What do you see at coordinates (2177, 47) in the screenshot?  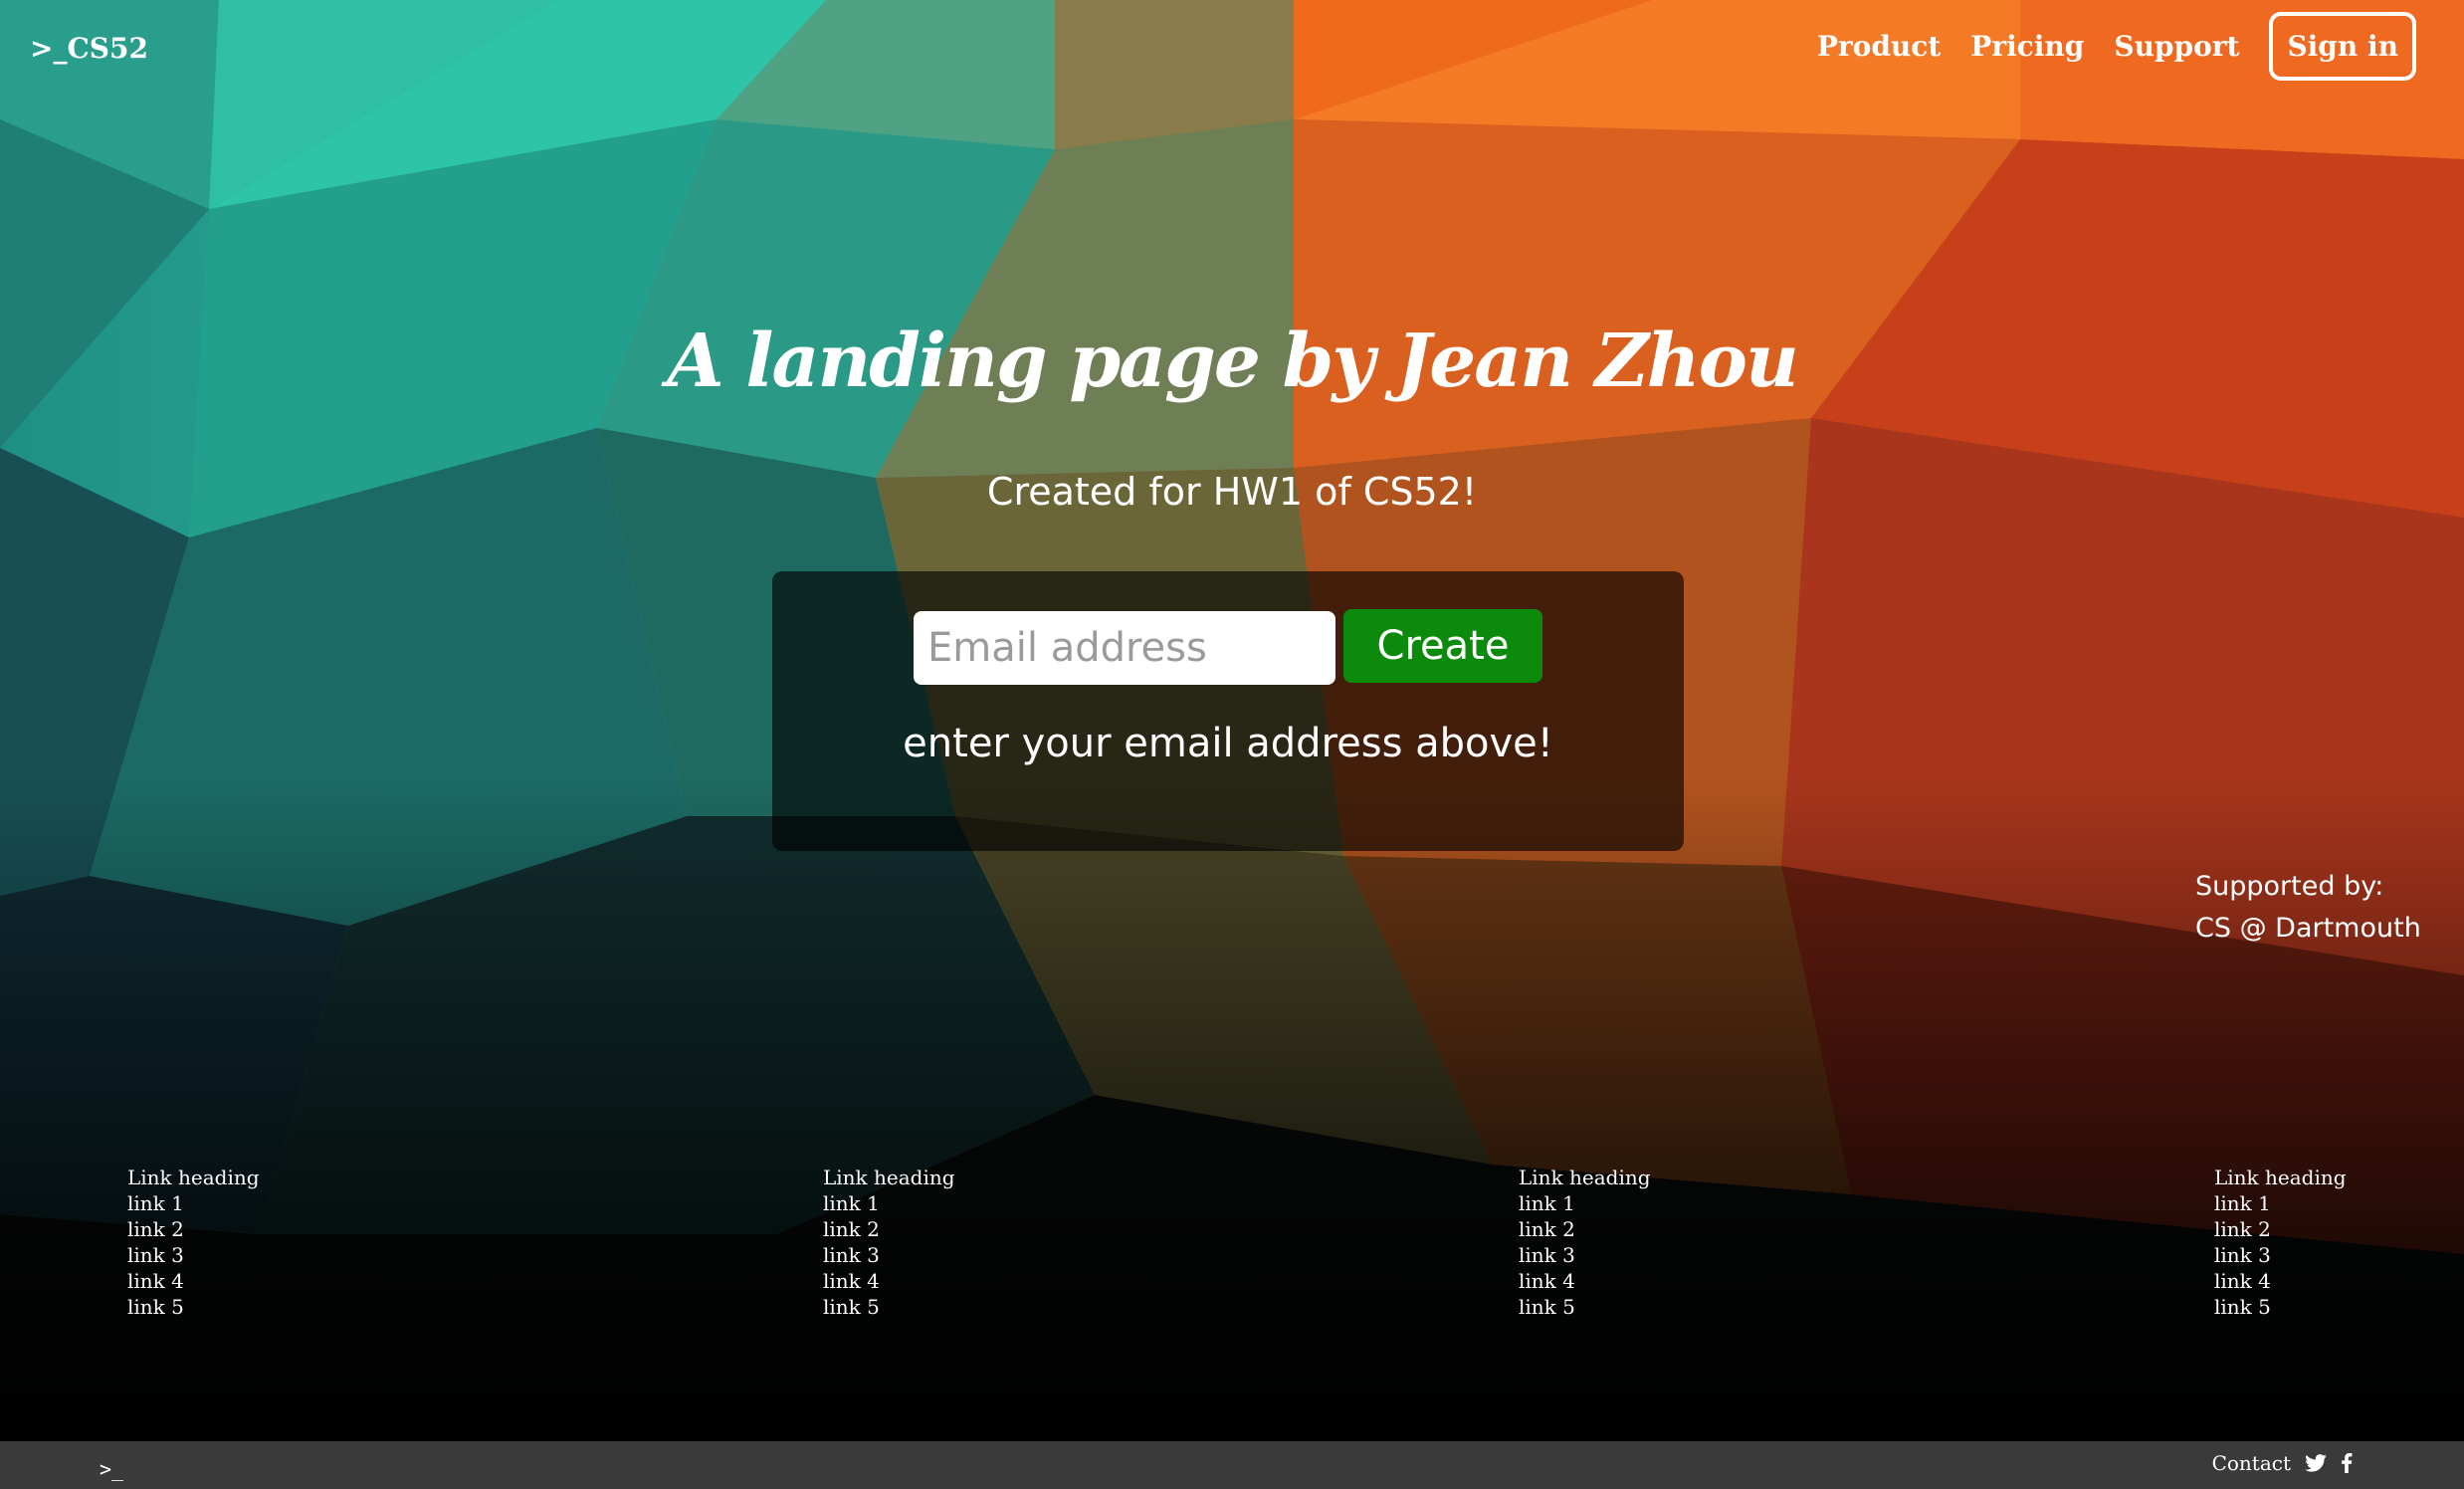 I see `nav-link-support: Support` at bounding box center [2177, 47].